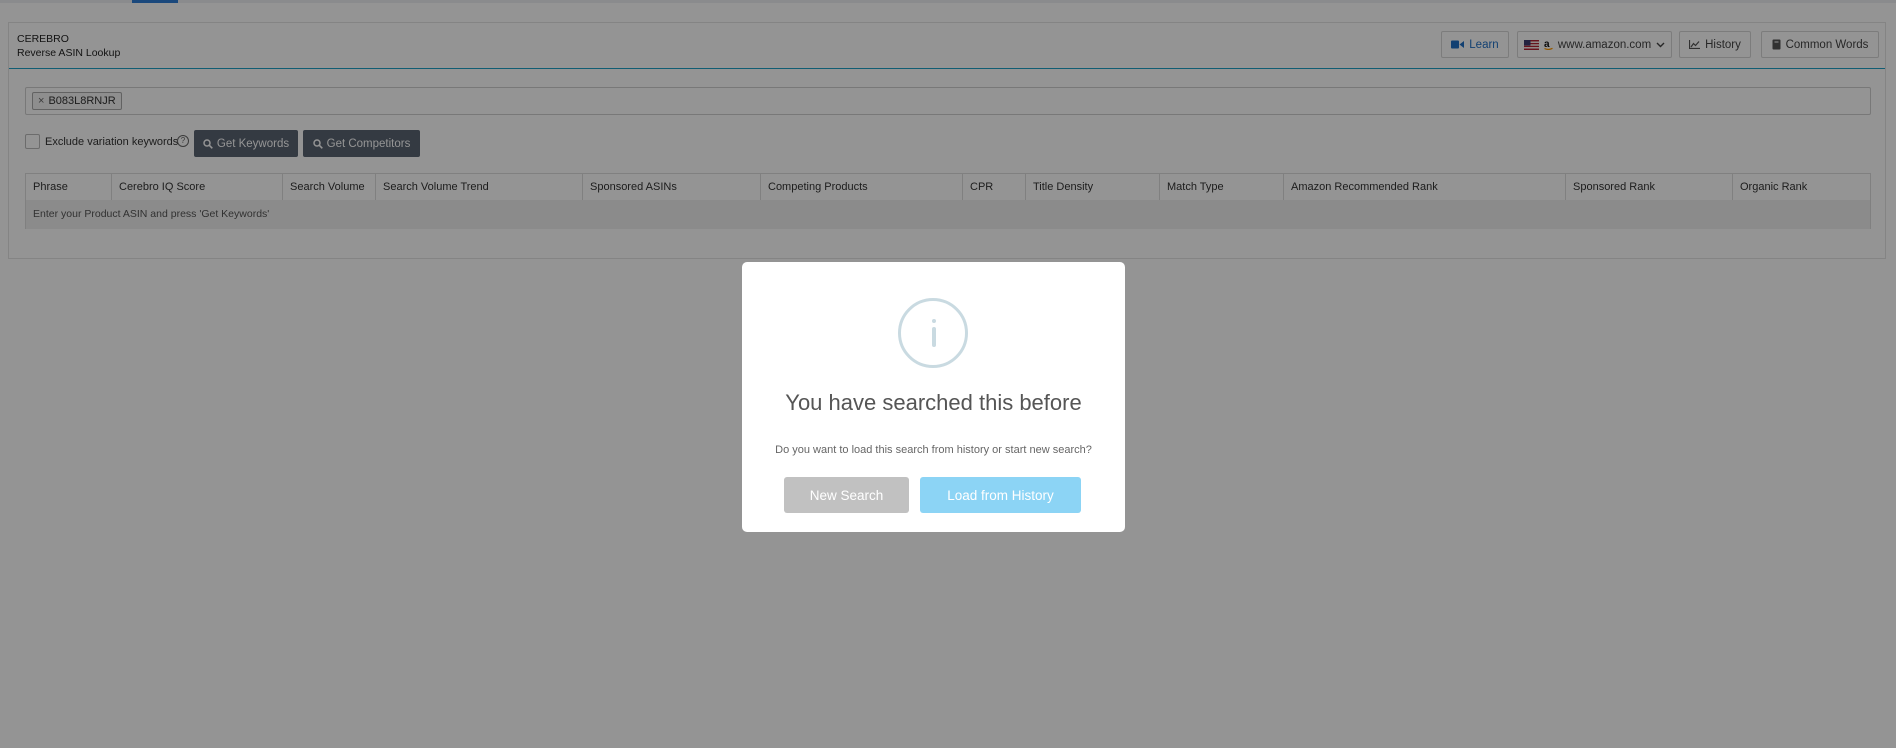 The height and width of the screenshot is (748, 1896). Describe the element at coordinates (1000, 495) in the screenshot. I see `load-from-history-button: Load from History` at that location.